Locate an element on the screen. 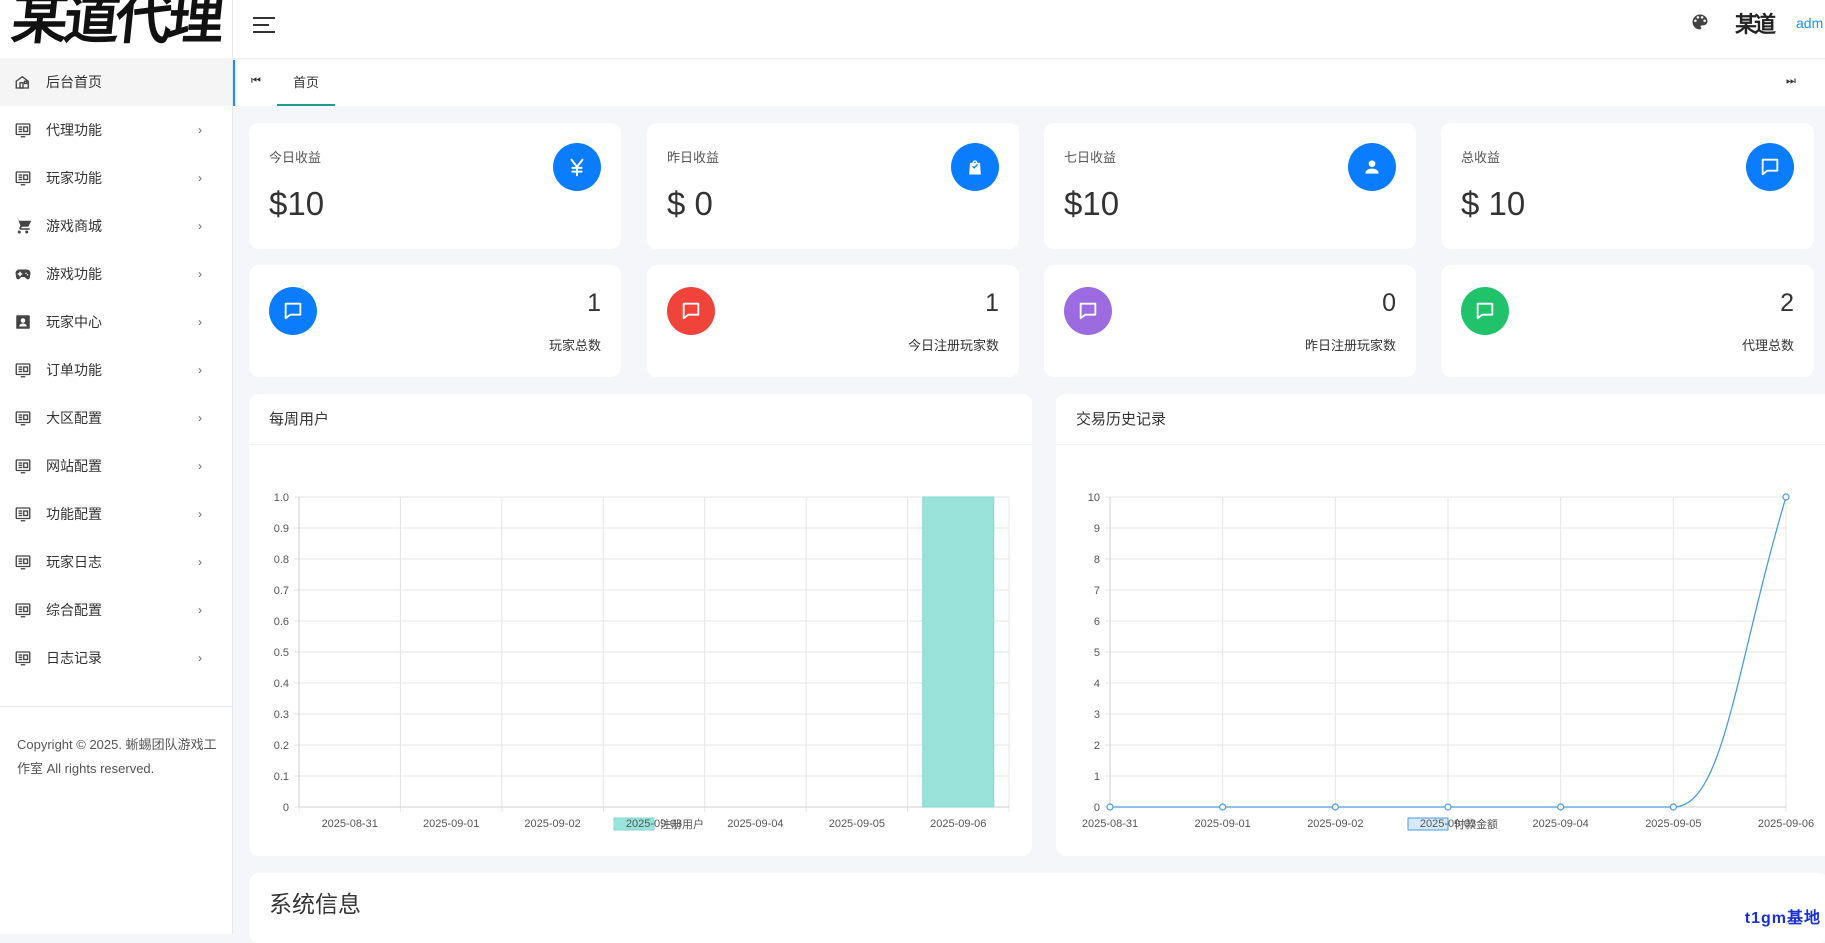 This screenshot has width=1825, height=943. y-tick-label: 2 is located at coordinates (1097, 746).